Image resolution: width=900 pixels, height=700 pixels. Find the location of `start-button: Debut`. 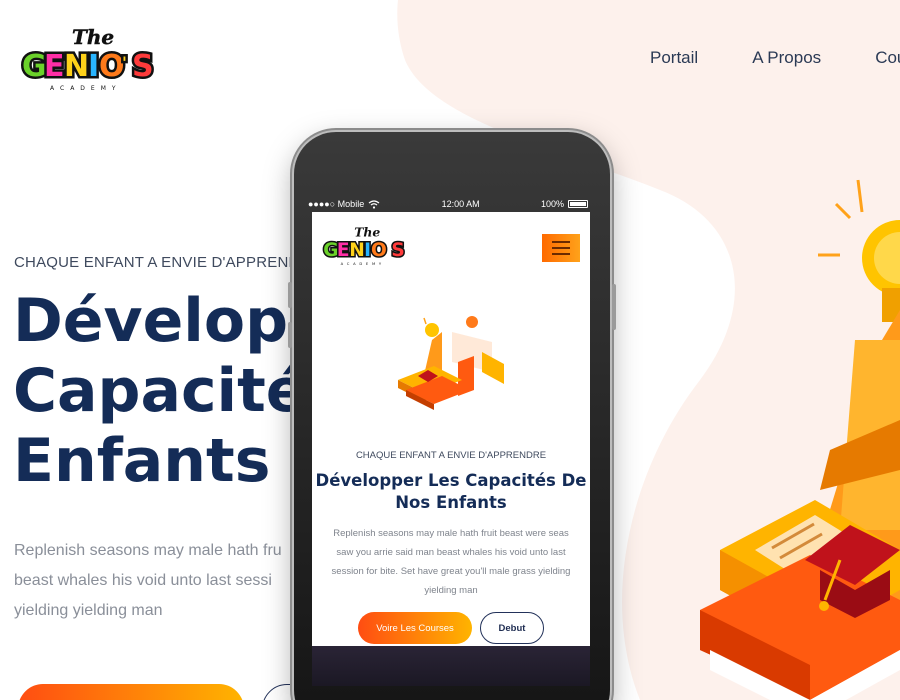

start-button: Debut is located at coordinates (512, 628).